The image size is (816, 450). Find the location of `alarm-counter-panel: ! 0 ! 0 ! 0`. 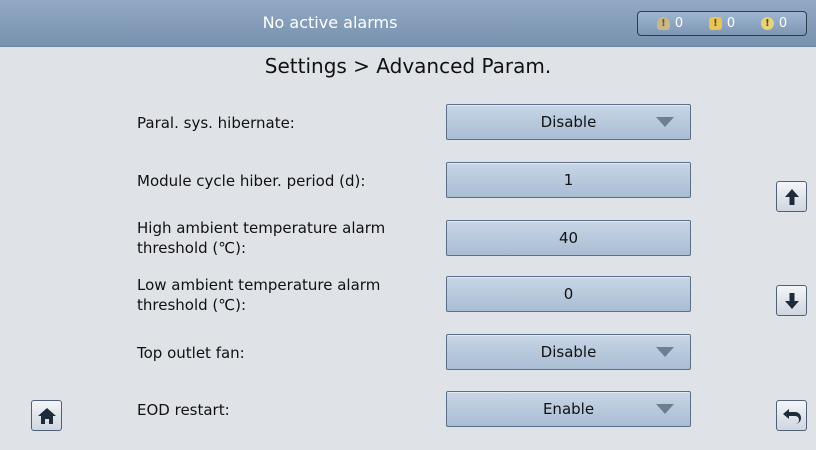

alarm-counter-panel: ! 0 ! 0 ! 0 is located at coordinates (722, 23).